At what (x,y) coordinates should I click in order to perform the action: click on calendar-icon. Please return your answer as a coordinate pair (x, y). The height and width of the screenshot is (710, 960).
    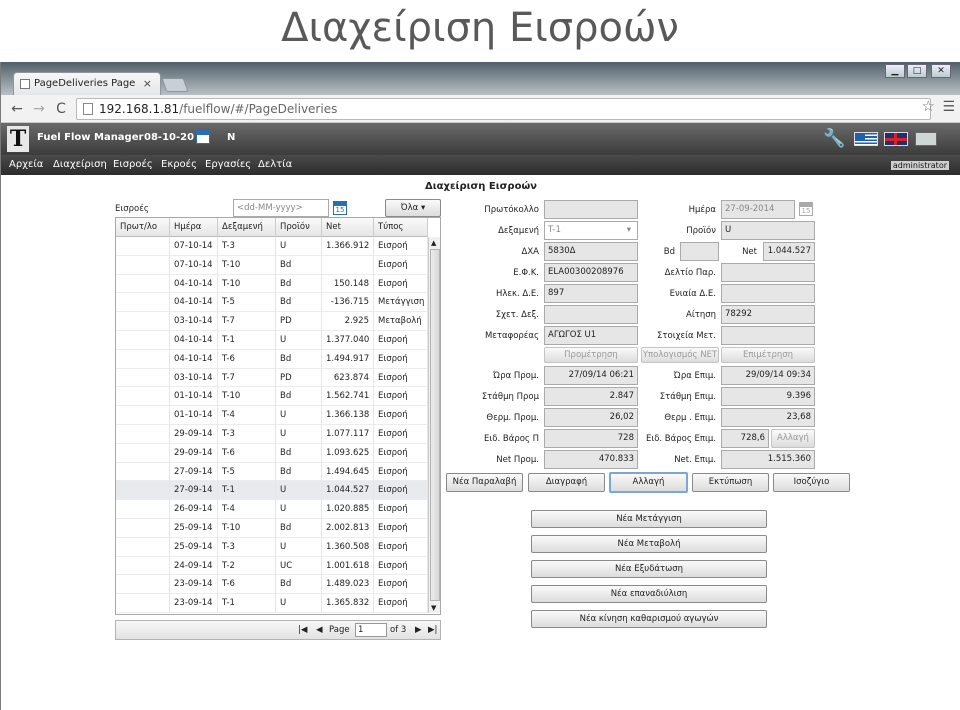
    Looking at the image, I should click on (203, 137).